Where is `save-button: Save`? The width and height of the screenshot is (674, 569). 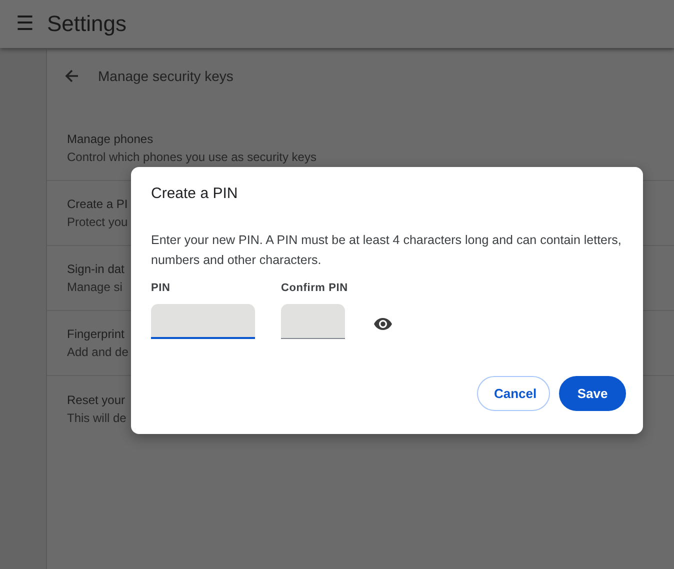 save-button: Save is located at coordinates (592, 393).